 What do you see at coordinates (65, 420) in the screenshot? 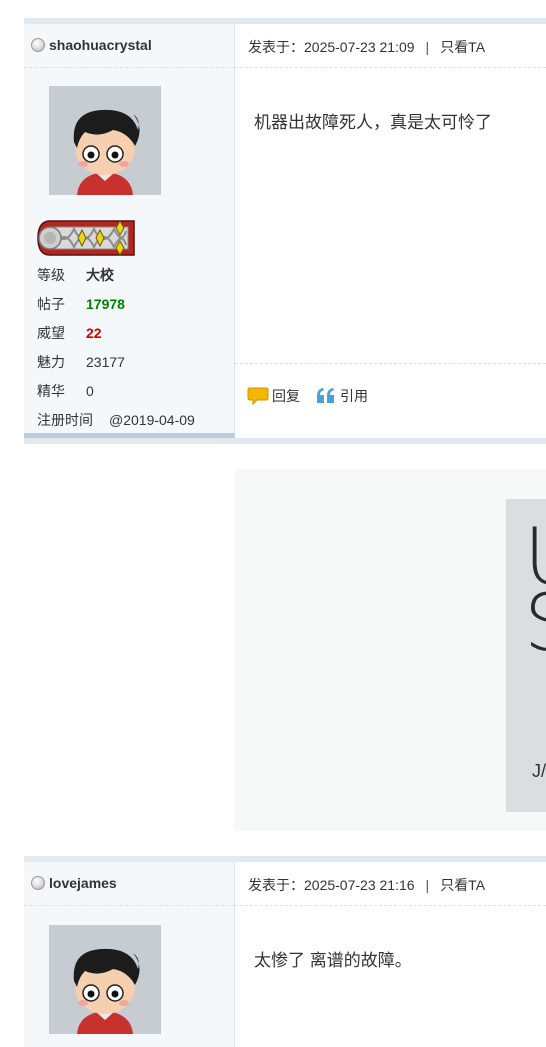
I see `stat-label: 注册时间` at bounding box center [65, 420].